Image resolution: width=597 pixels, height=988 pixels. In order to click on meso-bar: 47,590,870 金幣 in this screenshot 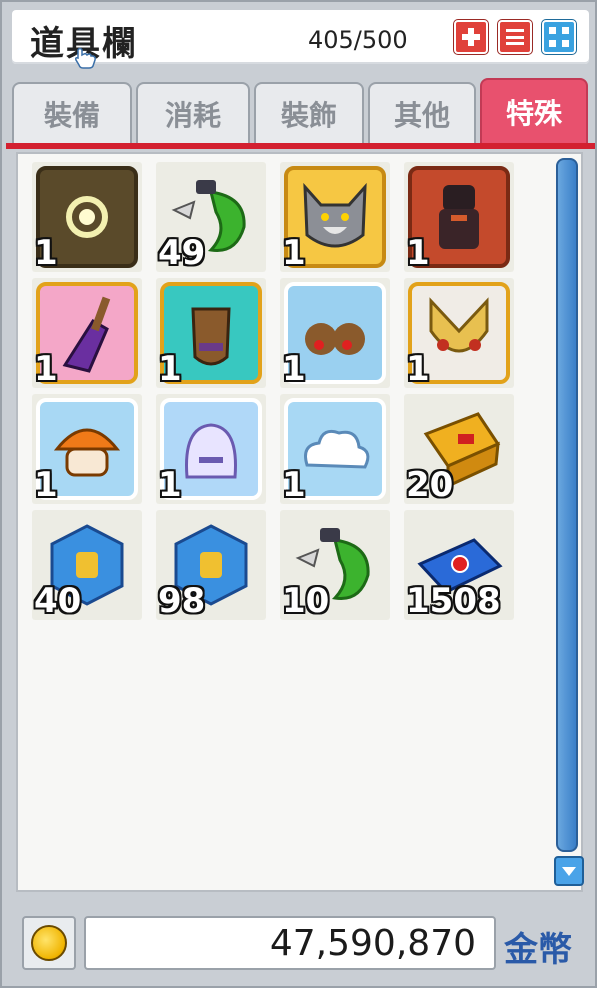, I will do `click(300, 943)`.